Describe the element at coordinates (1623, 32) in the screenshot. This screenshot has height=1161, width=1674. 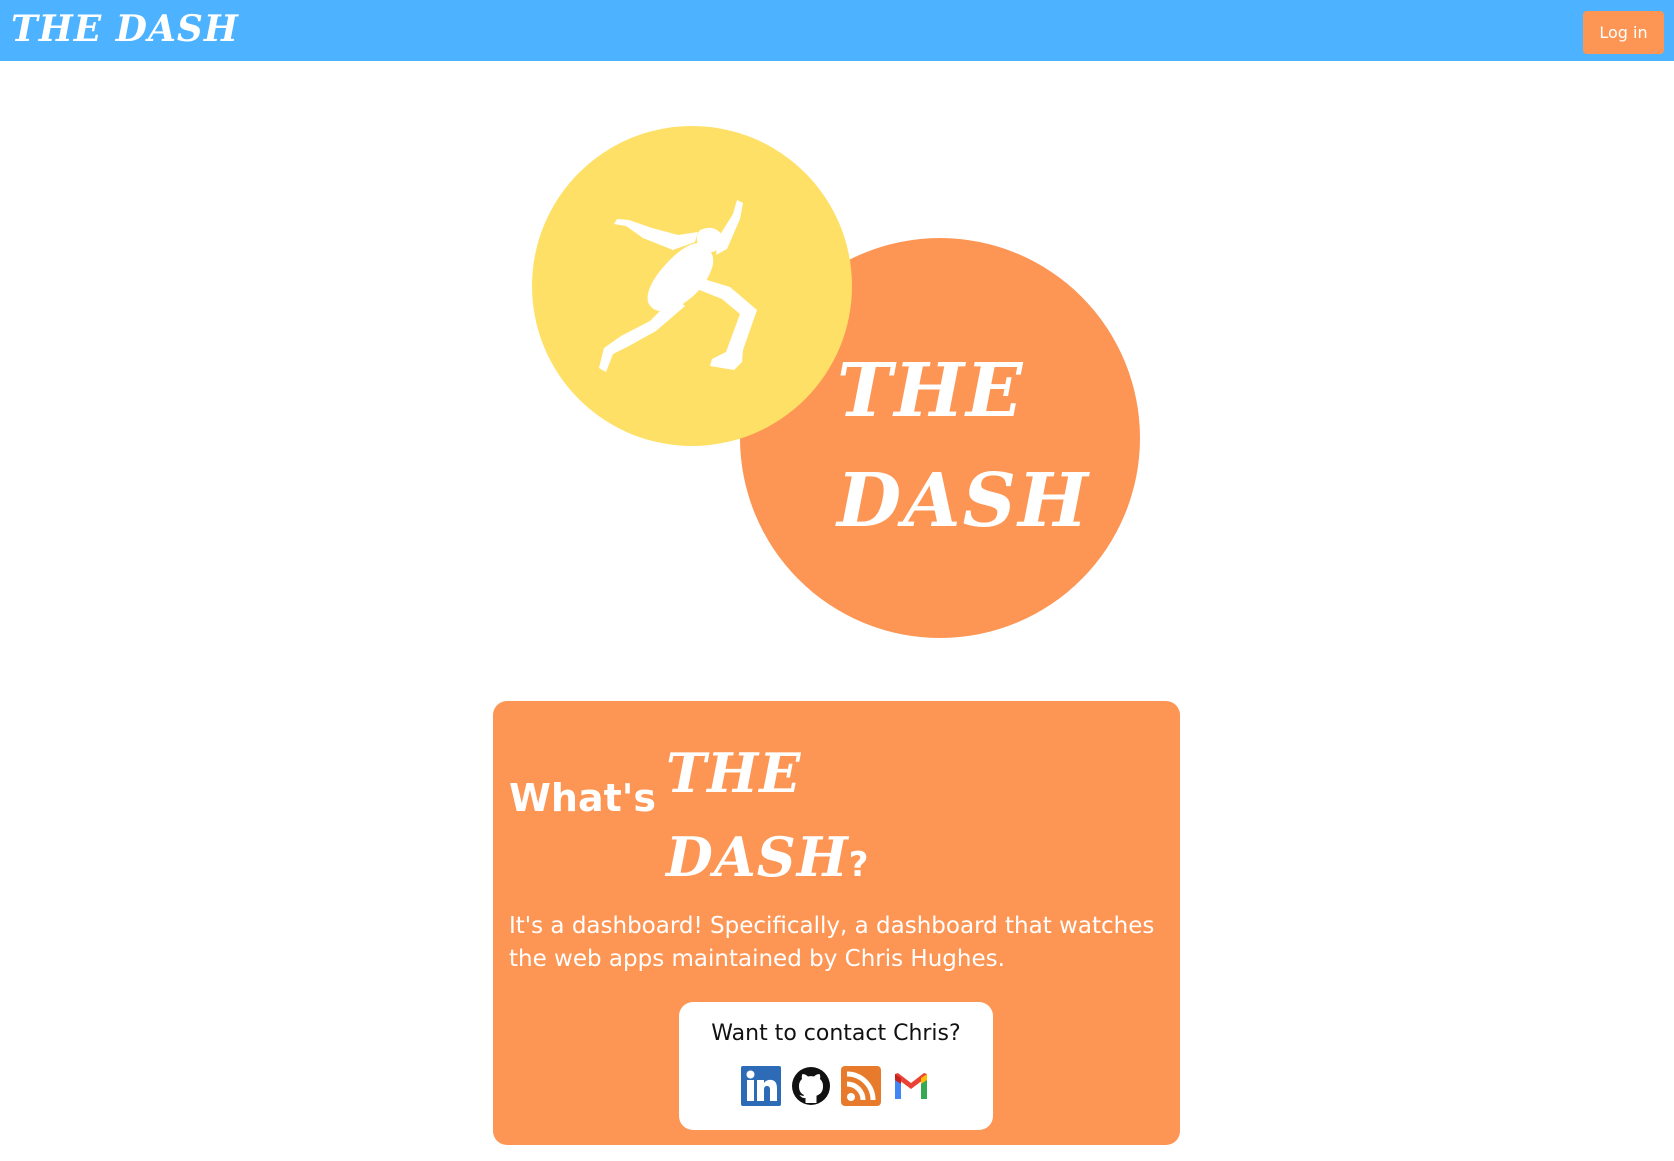
I see `login-button: Log in` at that location.